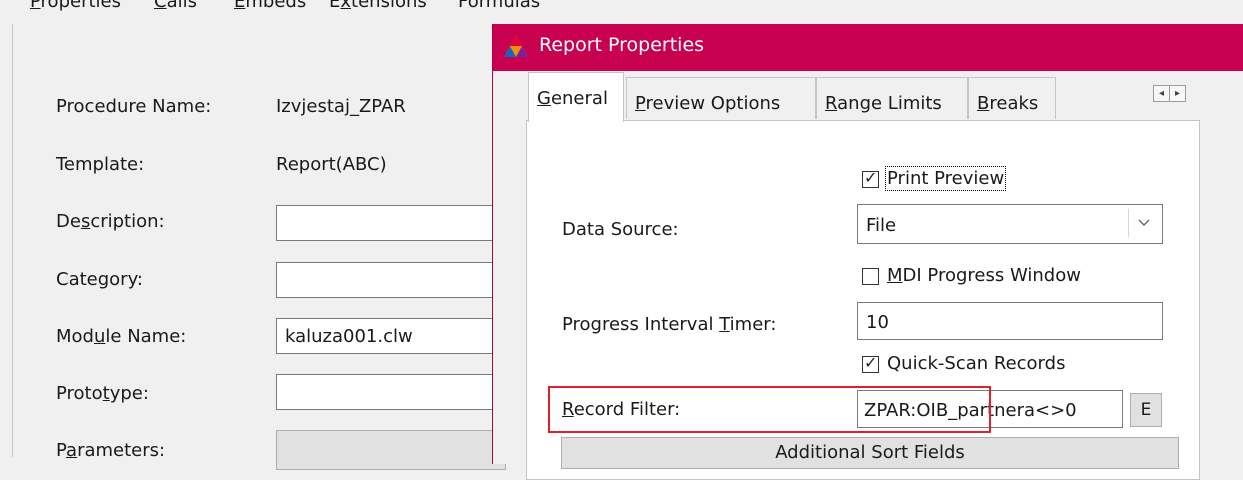 The width and height of the screenshot is (1243, 480). Describe the element at coordinates (870, 276) in the screenshot. I see `mdi-progress-box` at that location.